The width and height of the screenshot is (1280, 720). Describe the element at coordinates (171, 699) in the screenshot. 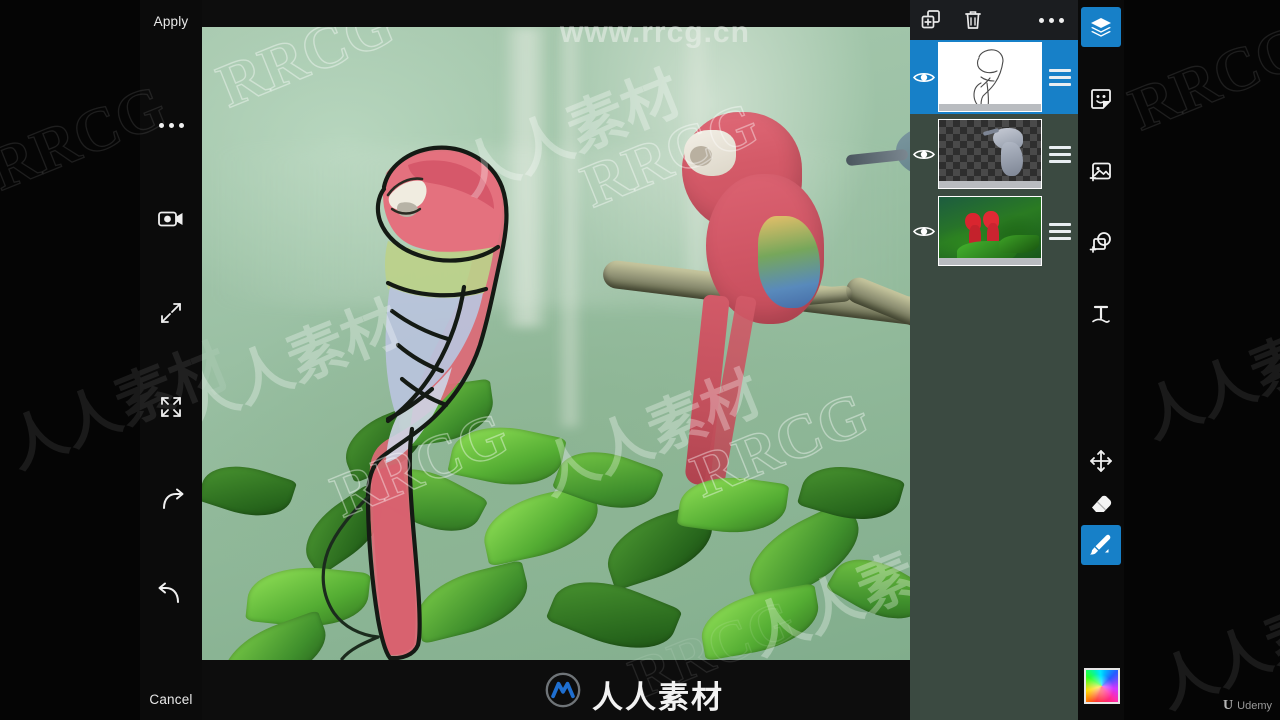

I see `cancel-button: Cancel` at that location.